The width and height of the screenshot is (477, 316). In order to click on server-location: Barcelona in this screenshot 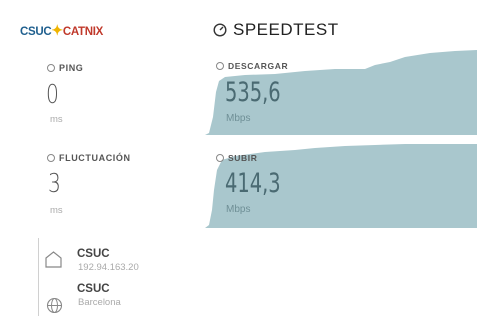, I will do `click(99, 302)`.